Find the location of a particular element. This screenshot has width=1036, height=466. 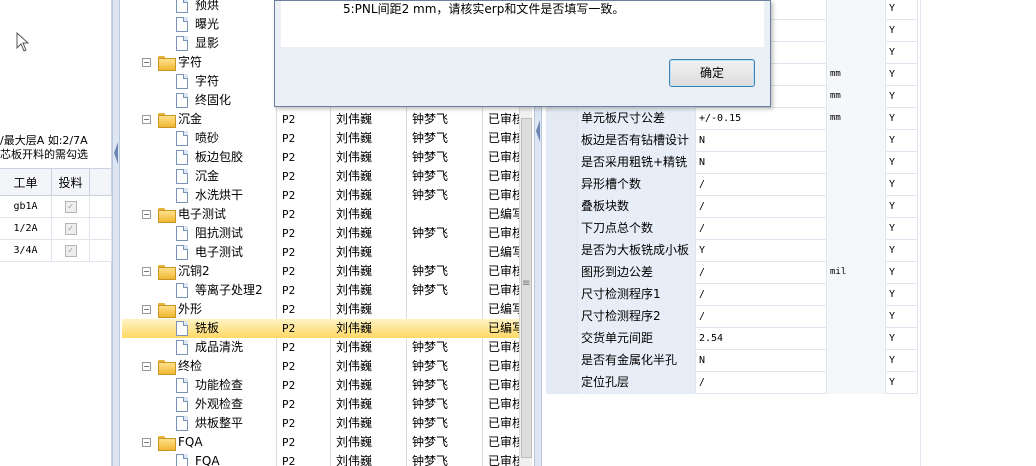

parameter-row: 尺寸检测程序2/ Y is located at coordinates (732, 317).